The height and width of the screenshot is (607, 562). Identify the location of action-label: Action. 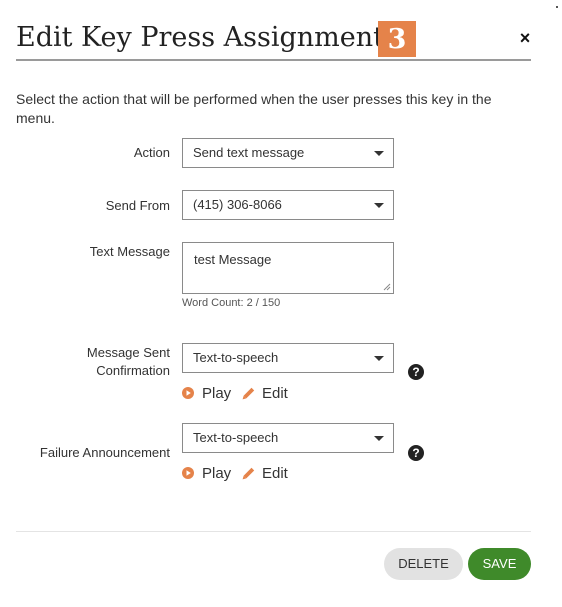
(151, 152).